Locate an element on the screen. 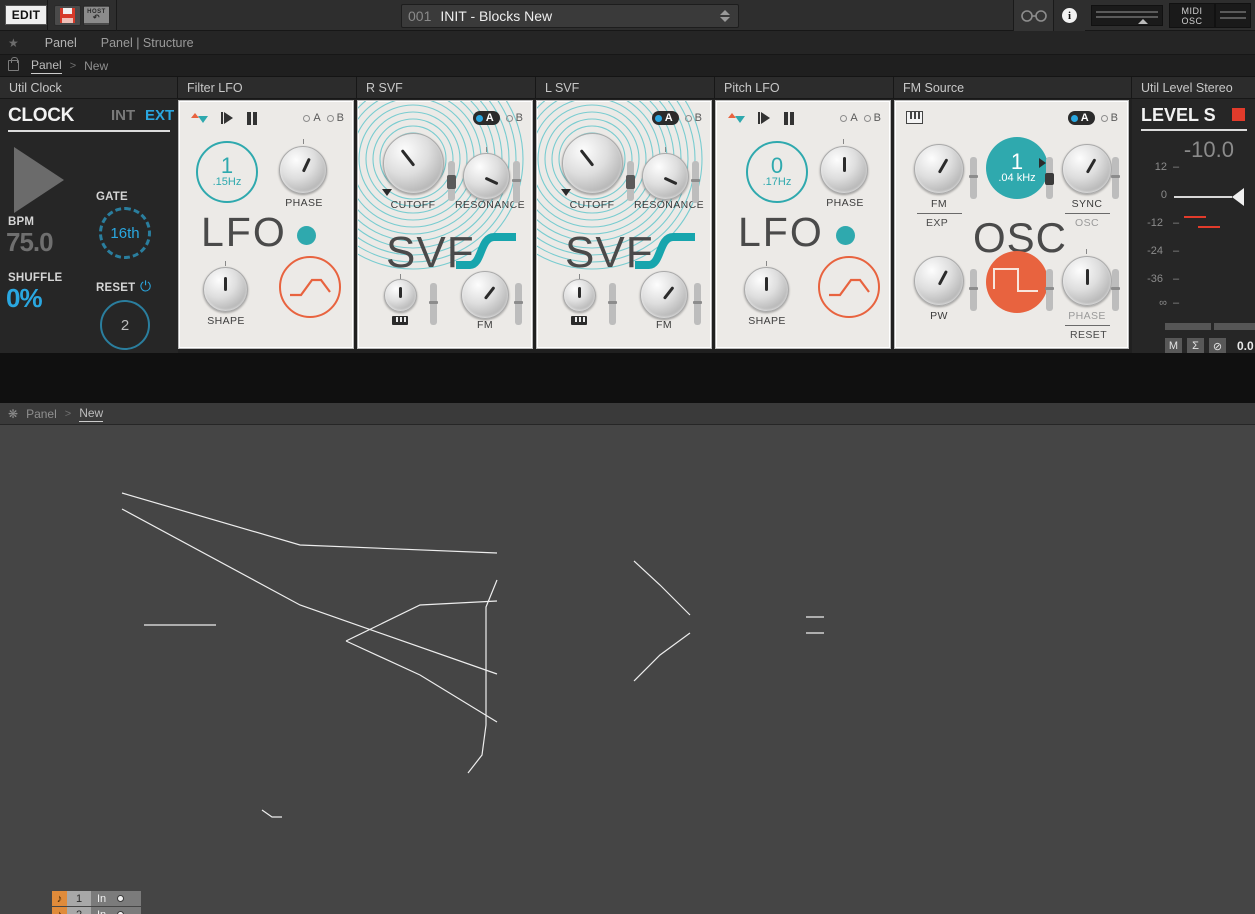 This screenshot has width=1255, height=914. pw-knob is located at coordinates (939, 281).